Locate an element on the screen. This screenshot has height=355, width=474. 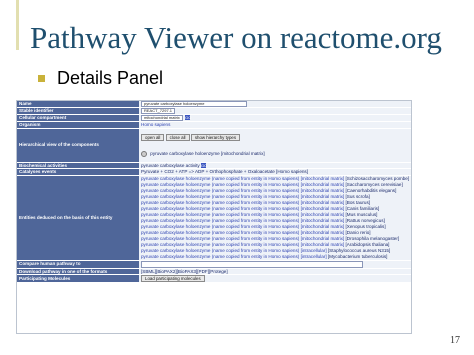
compare-species-select is located at coordinates (252, 264).